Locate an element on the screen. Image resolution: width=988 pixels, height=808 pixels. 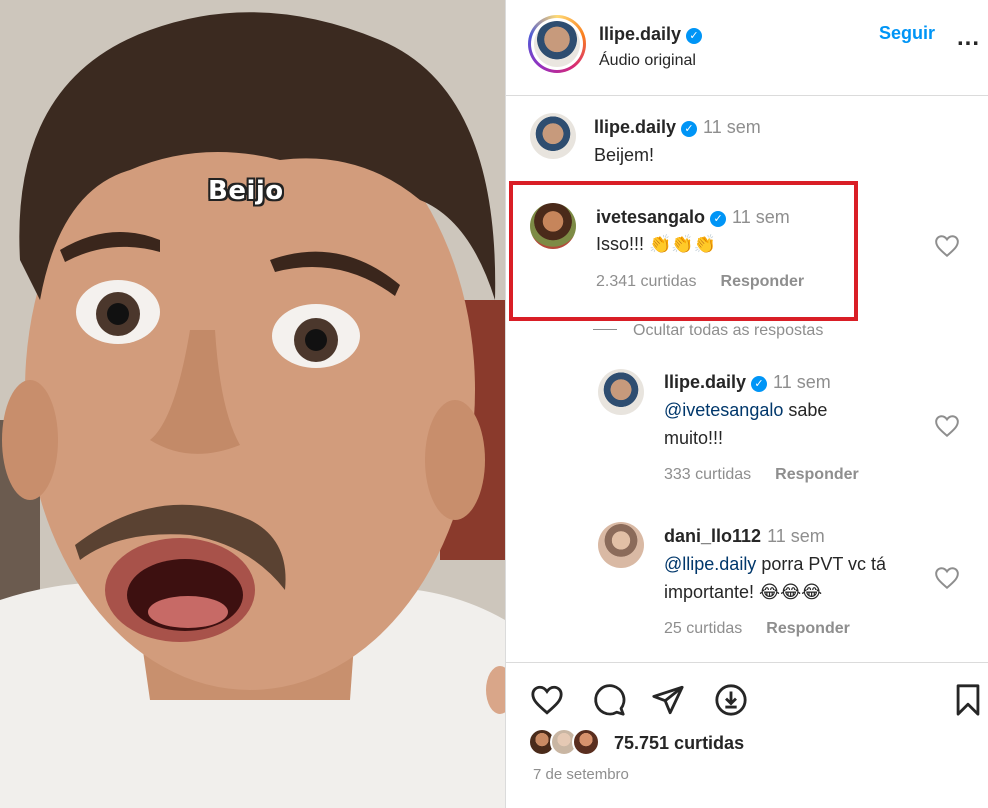
reply-username: dani_llo112 11 sem is located at coordinates (744, 536).